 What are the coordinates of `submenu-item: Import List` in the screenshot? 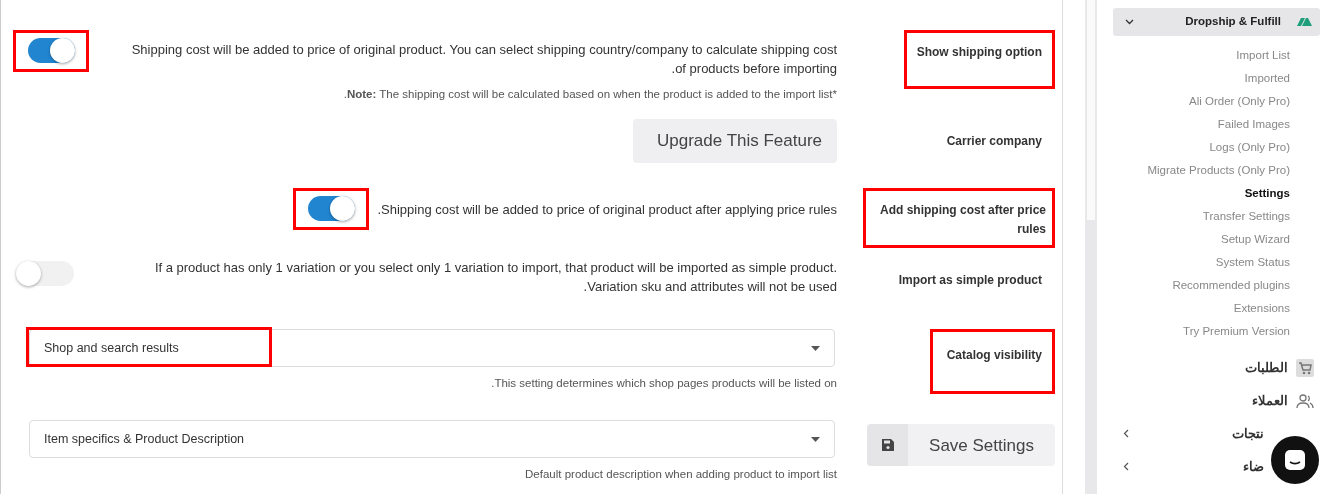 It's located at (1216, 55).